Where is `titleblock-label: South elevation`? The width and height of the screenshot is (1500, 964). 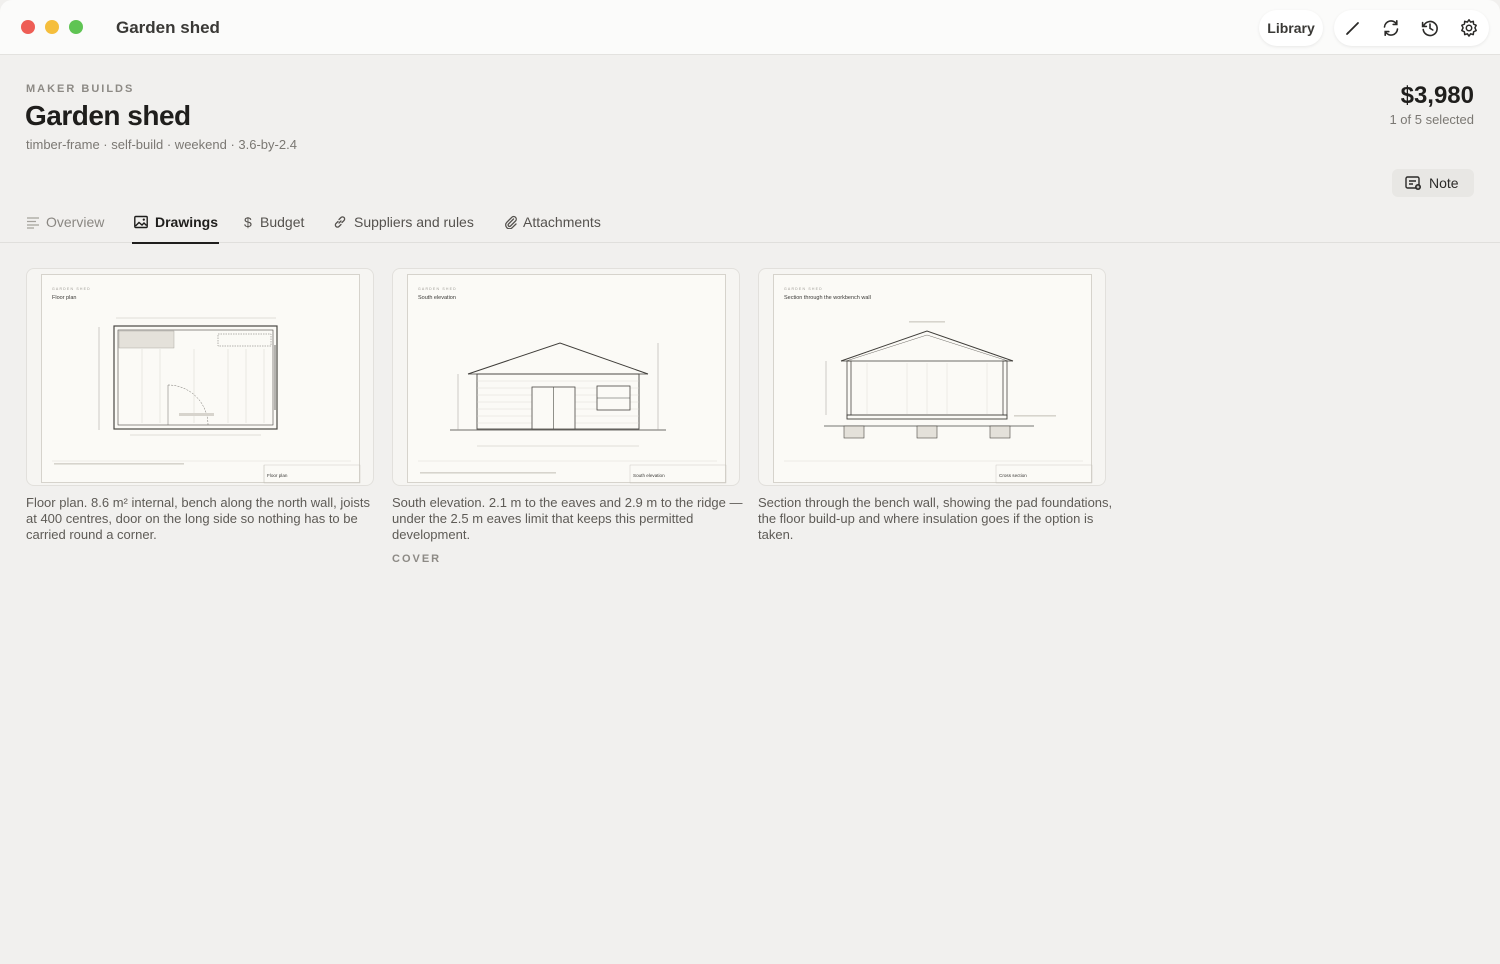
titleblock-label: South elevation is located at coordinates (649, 475).